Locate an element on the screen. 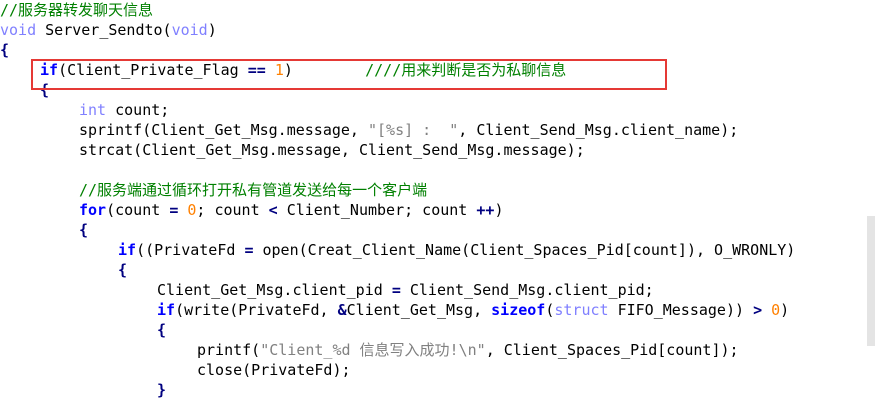 The image size is (875, 406). operator: ++ is located at coordinates (485, 210).